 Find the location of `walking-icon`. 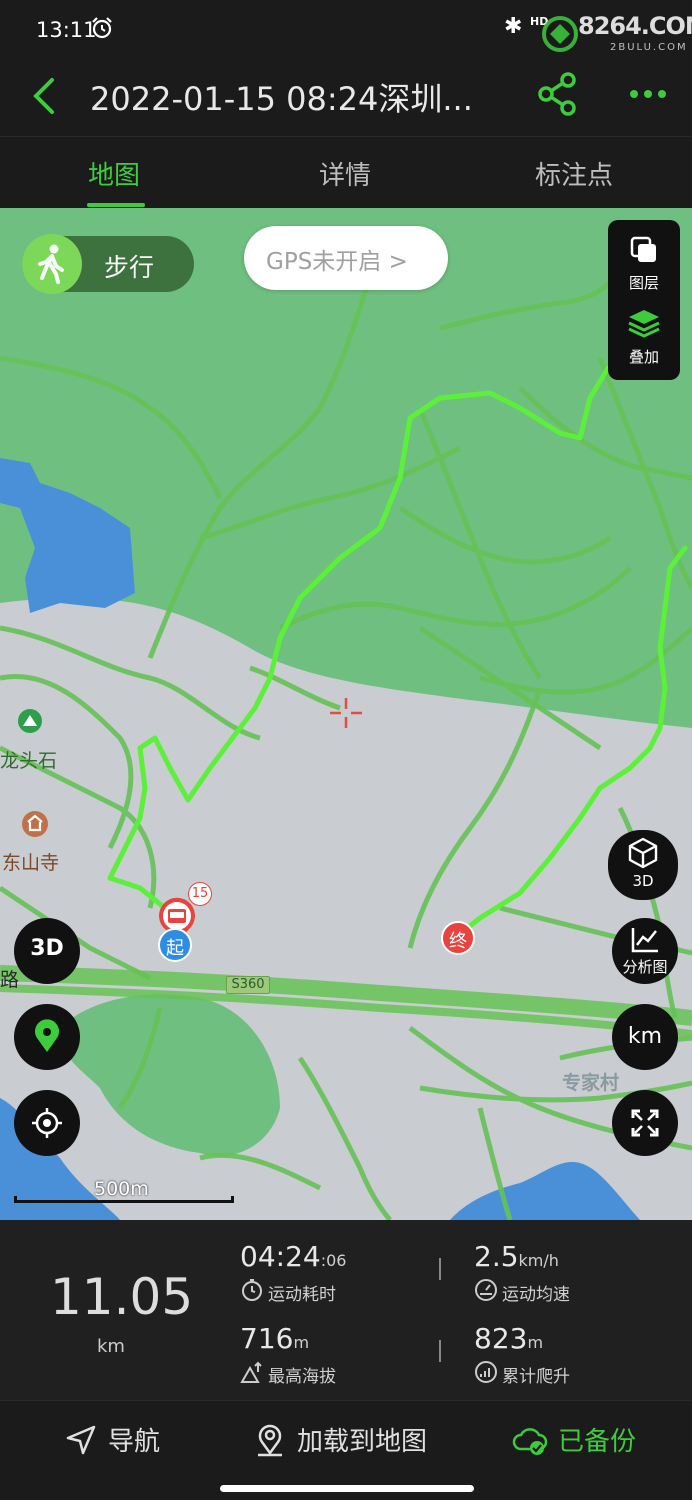

walking-icon is located at coordinates (52, 264).